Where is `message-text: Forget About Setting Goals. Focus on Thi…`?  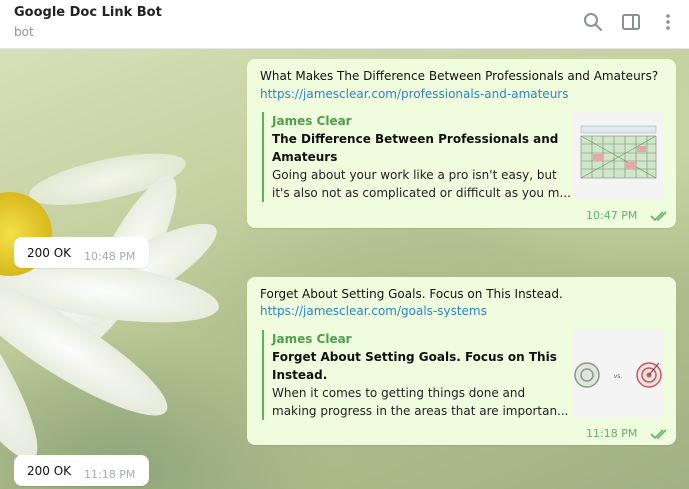
message-text: Forget About Setting Goals. Focus on Thi… is located at coordinates (411, 294).